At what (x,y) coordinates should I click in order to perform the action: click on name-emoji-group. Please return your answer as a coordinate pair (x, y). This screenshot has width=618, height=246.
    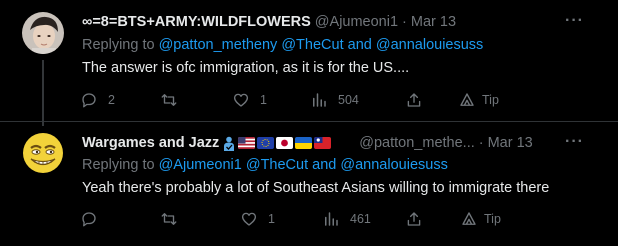
    Looking at the image, I should click on (277, 143).